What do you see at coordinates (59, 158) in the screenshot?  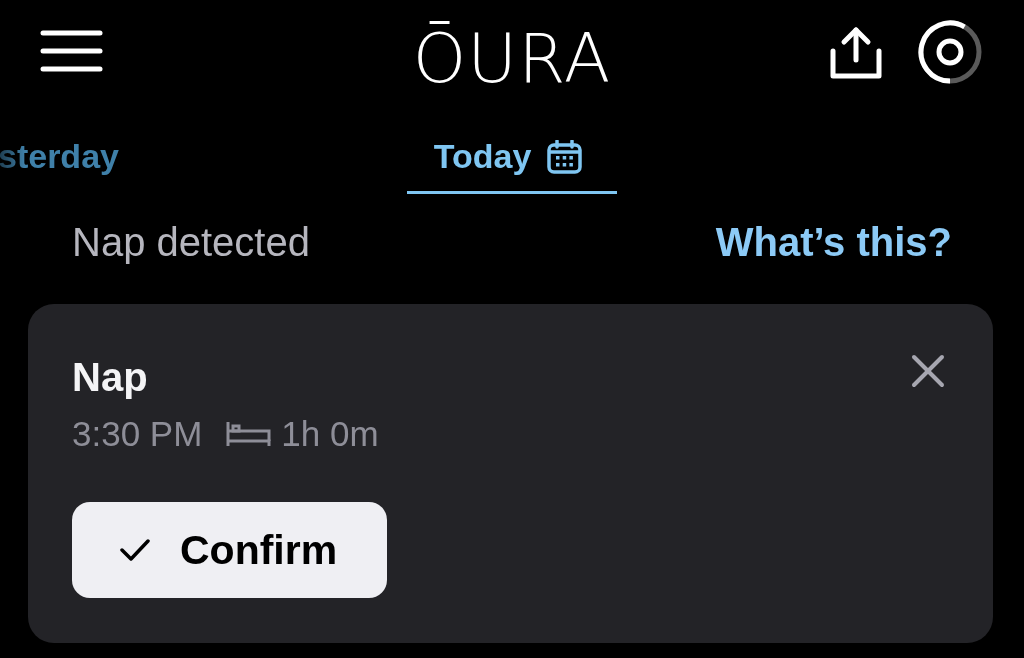 I see `date-tab: sterday` at bounding box center [59, 158].